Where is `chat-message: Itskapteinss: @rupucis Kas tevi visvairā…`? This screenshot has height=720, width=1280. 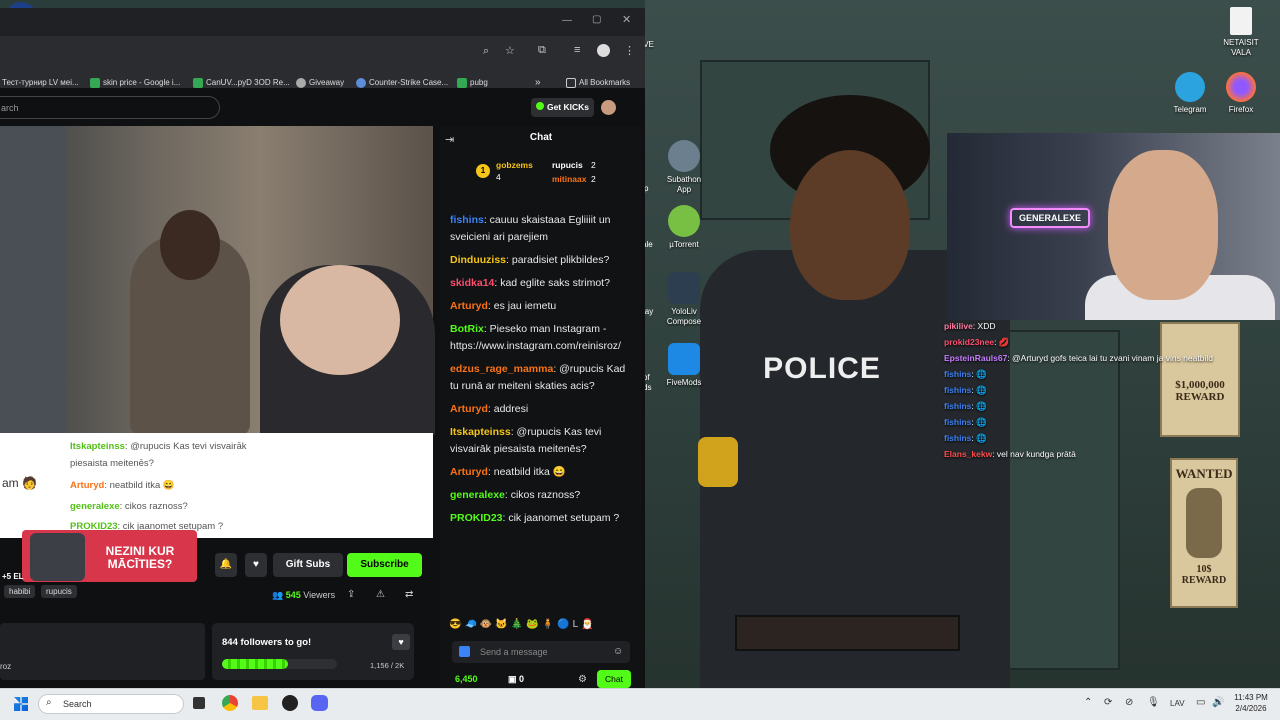 chat-message: Itskapteinss: @rupucis Kas tevi visvairā… is located at coordinates (541, 441).